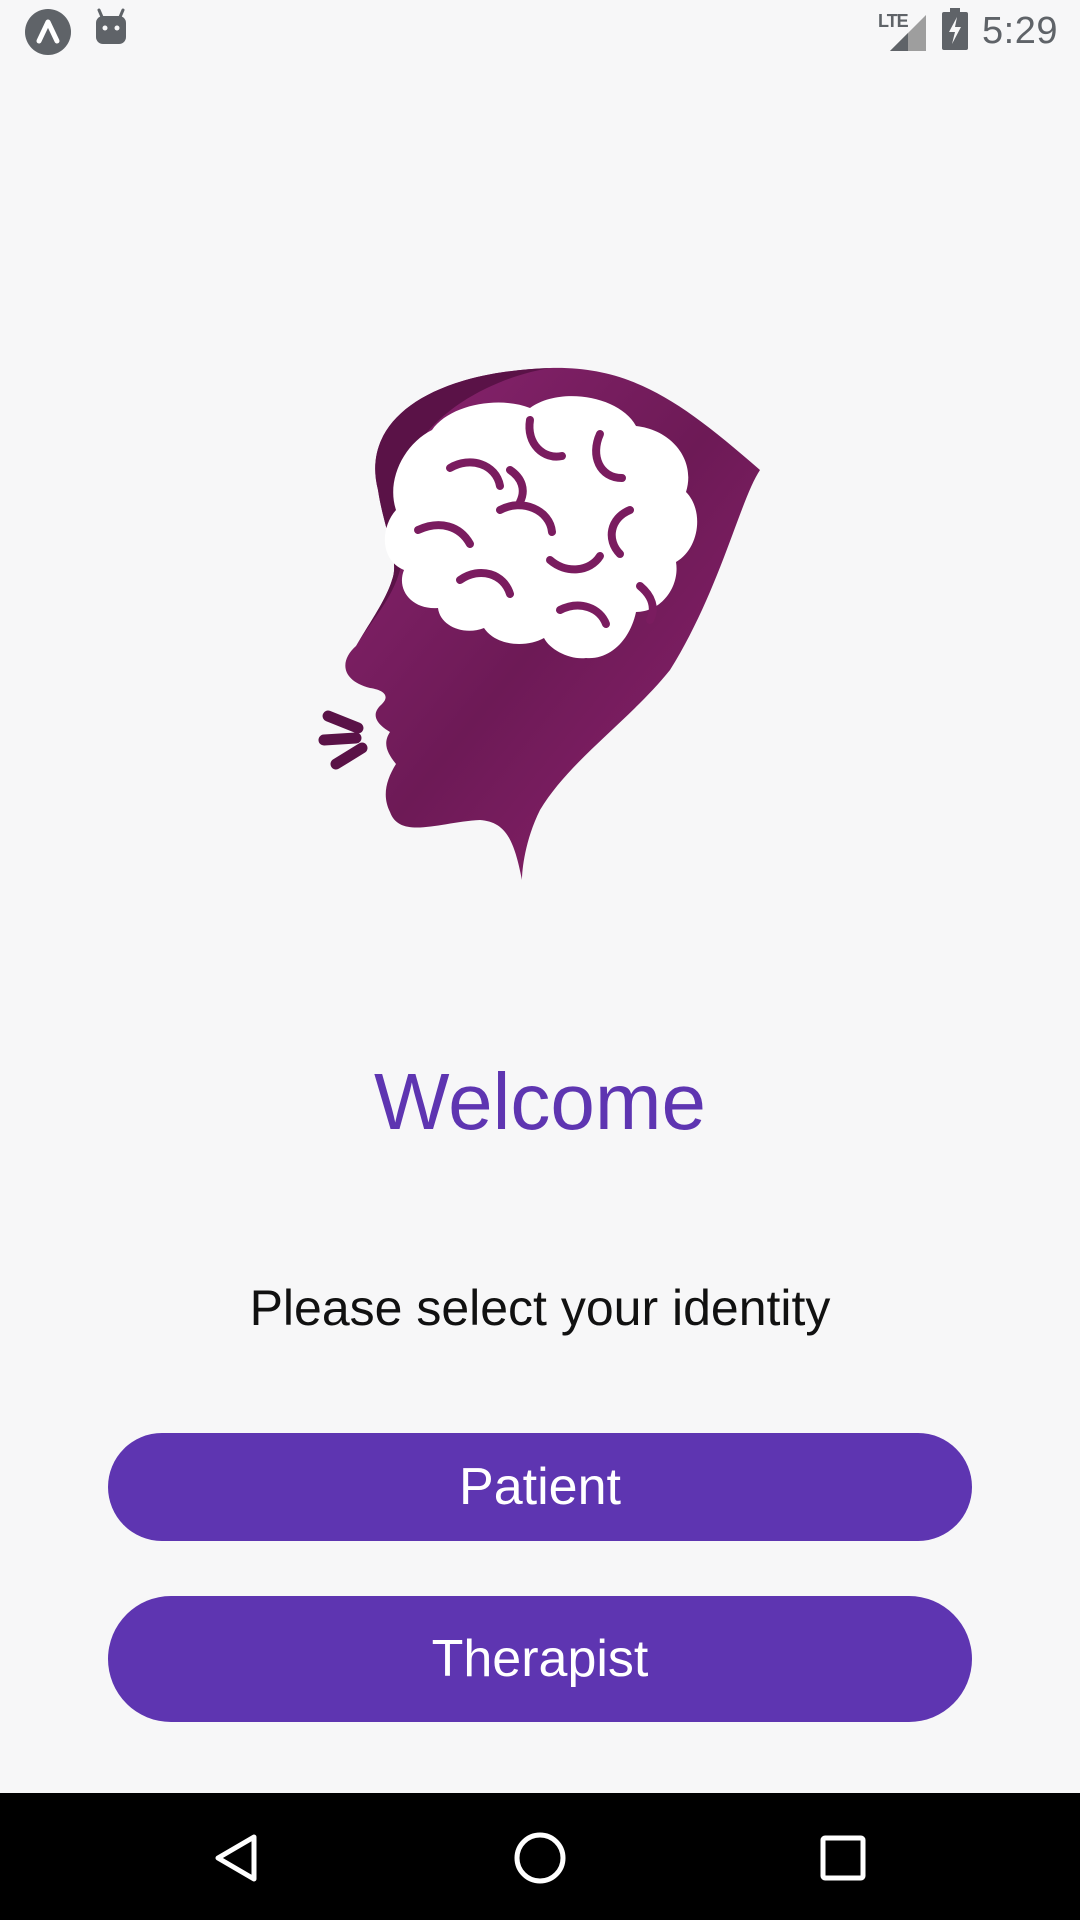 This screenshot has height=1920, width=1080. What do you see at coordinates (540, 1101) in the screenshot?
I see `welcome-title: Welcome` at bounding box center [540, 1101].